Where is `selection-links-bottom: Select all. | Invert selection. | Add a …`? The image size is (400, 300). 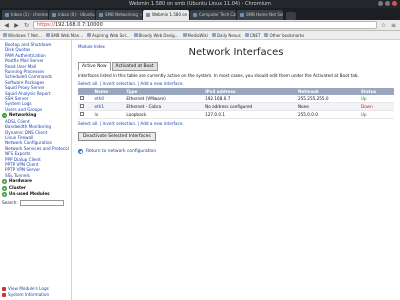
selection-links-bottom: Select all. | Invert selection. | Add a … is located at coordinates (236, 123).